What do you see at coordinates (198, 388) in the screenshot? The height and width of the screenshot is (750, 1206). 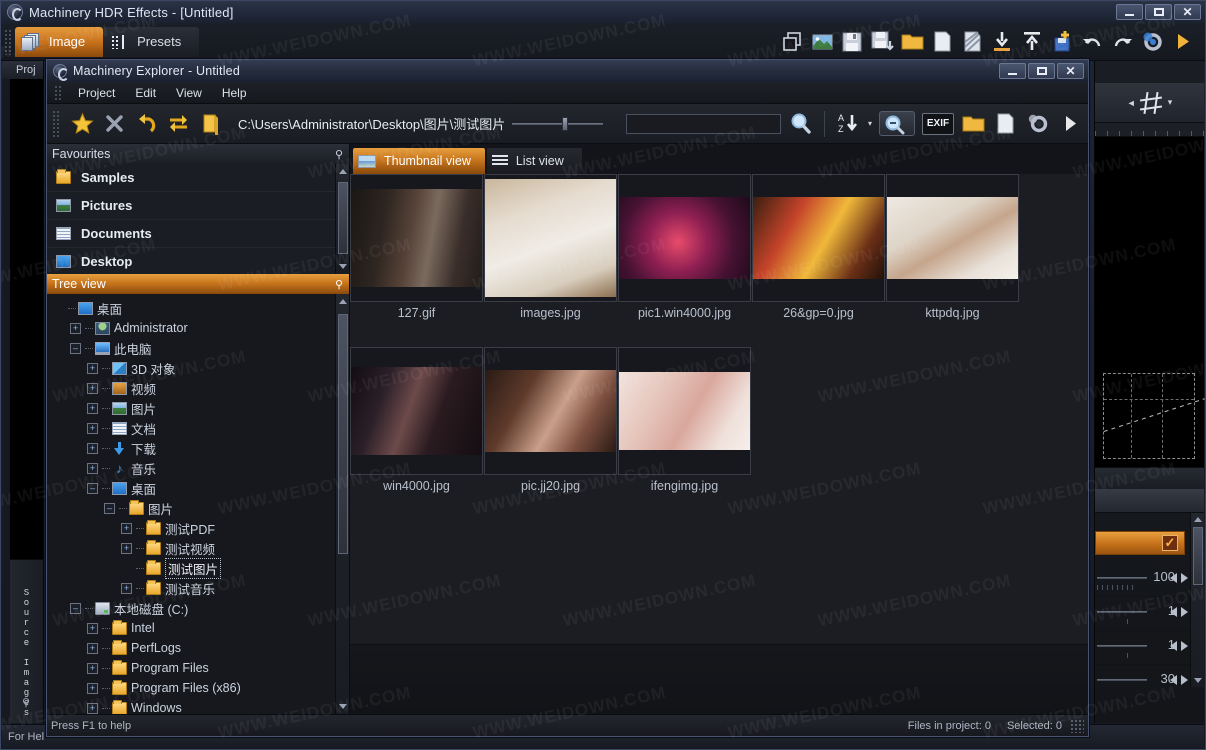 I see `tree-item: + 视频` at bounding box center [198, 388].